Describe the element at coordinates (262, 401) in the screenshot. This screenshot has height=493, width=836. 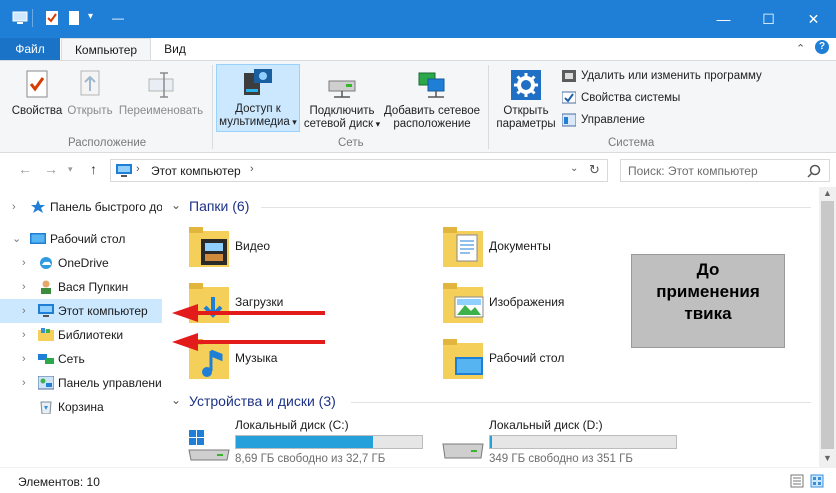
I see `devices-section-title: Устройства и диски (3)` at that location.